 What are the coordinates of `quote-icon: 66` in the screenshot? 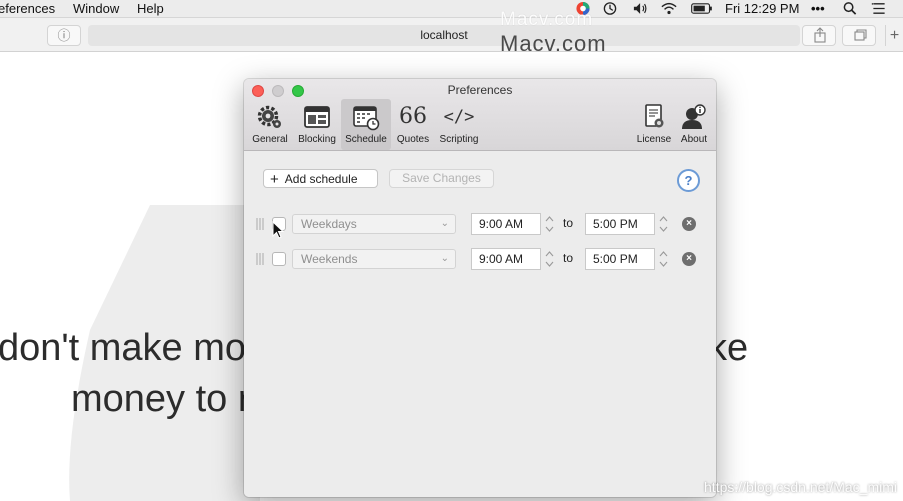 It's located at (413, 116).